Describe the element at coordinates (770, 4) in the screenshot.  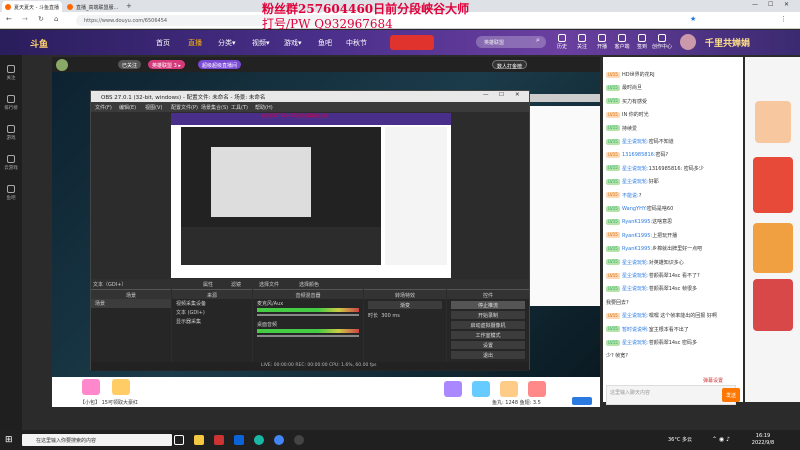
I see `maximize-icon: ☐` at that location.